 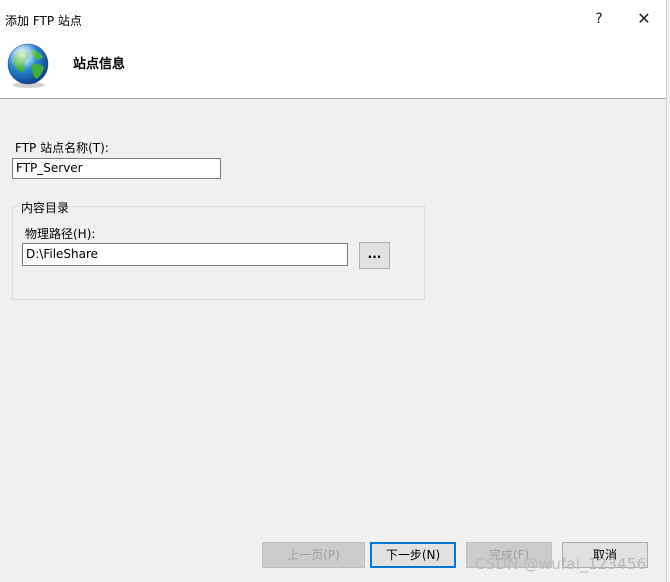 I want to click on wizard-header: 站点信息, so click(x=333, y=67).